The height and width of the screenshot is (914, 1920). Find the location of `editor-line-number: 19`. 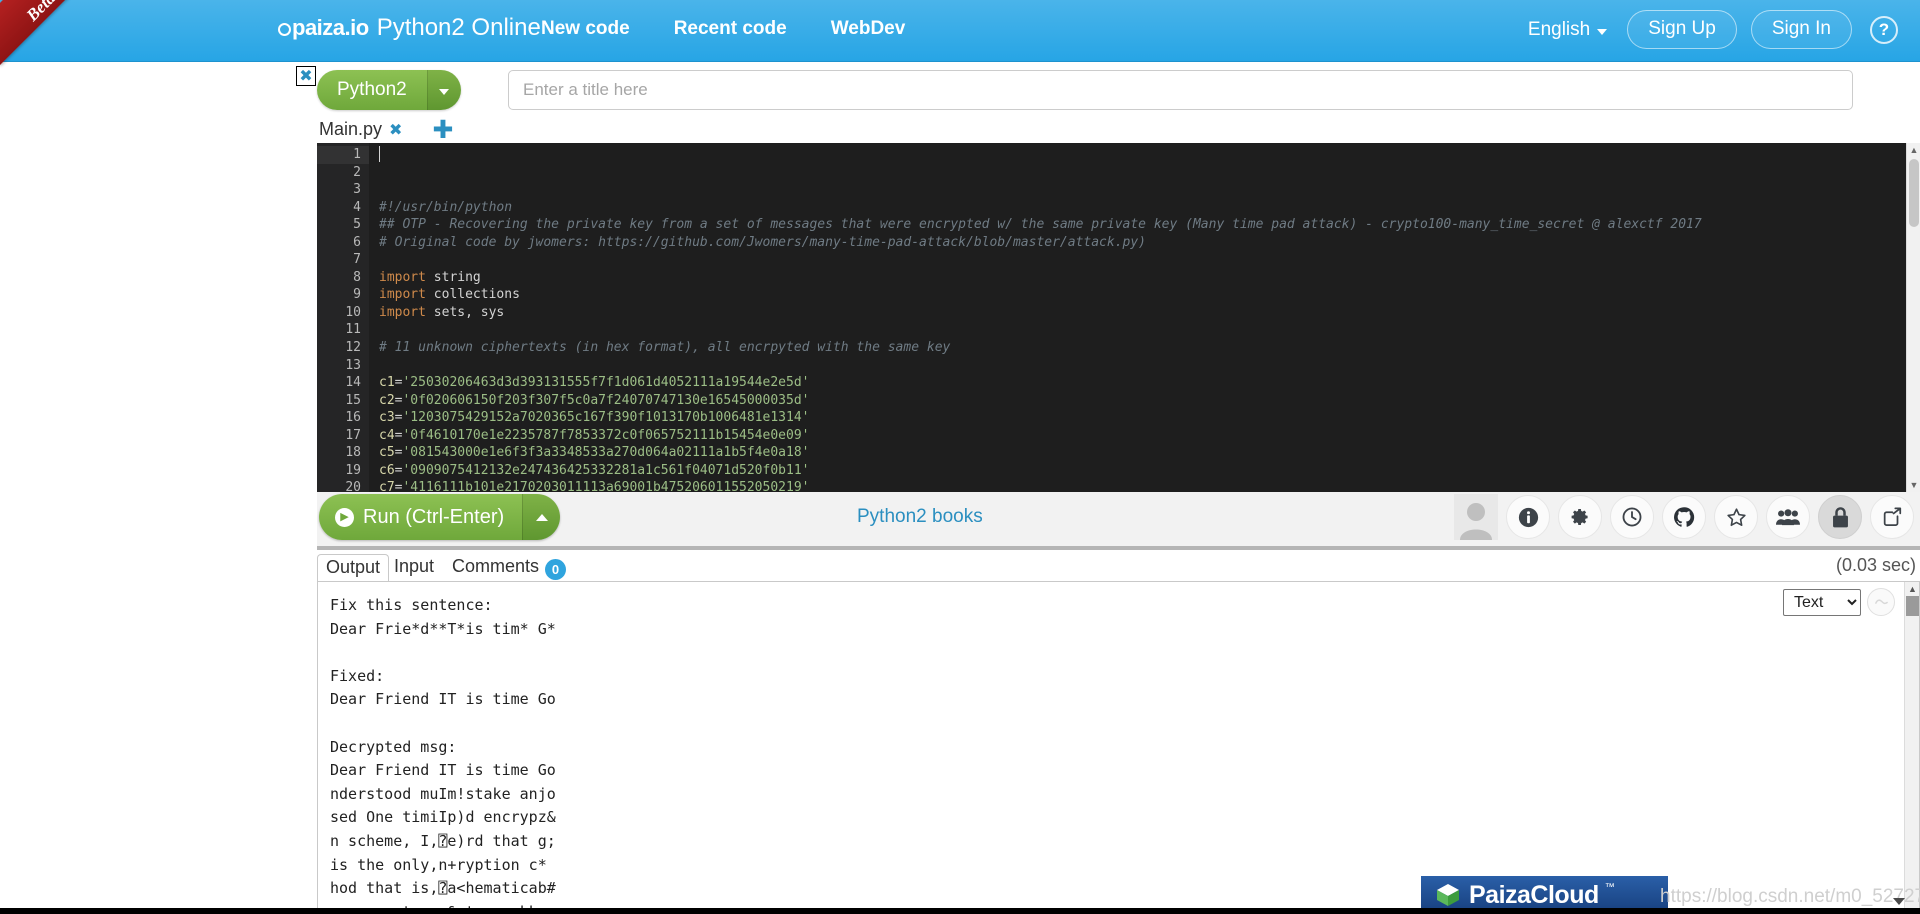

editor-line-number: 19 is located at coordinates (353, 470).